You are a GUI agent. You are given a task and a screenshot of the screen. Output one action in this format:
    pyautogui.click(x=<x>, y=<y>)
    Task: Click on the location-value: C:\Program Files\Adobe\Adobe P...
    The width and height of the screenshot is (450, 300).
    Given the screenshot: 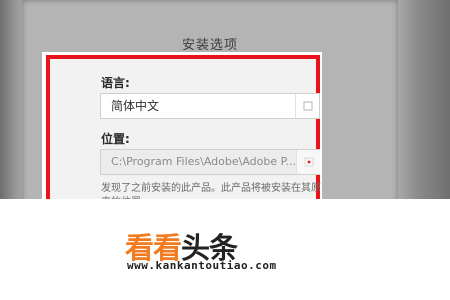 What is the action you would take?
    pyautogui.click(x=204, y=161)
    